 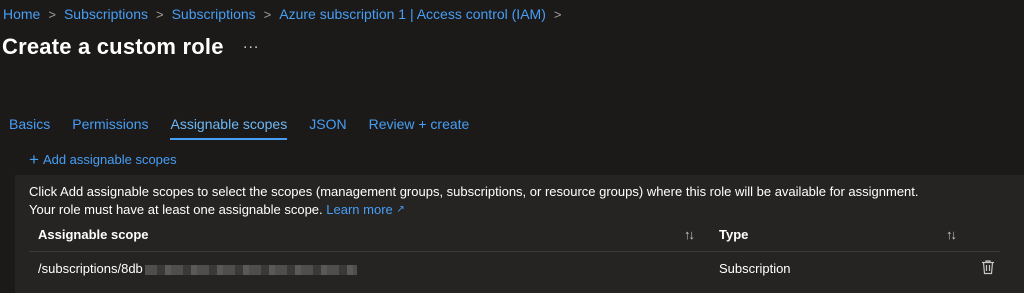 What do you see at coordinates (90, 268) in the screenshot?
I see `scope-cell: /subscriptions/8db` at bounding box center [90, 268].